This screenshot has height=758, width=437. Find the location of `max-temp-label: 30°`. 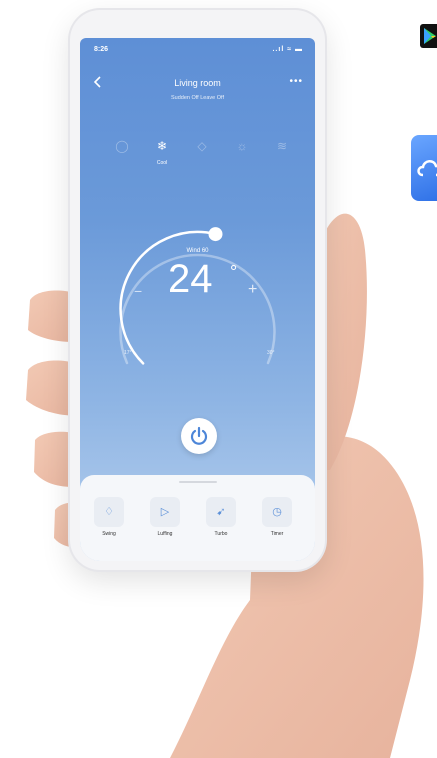

max-temp-label: 30° is located at coordinates (271, 353).